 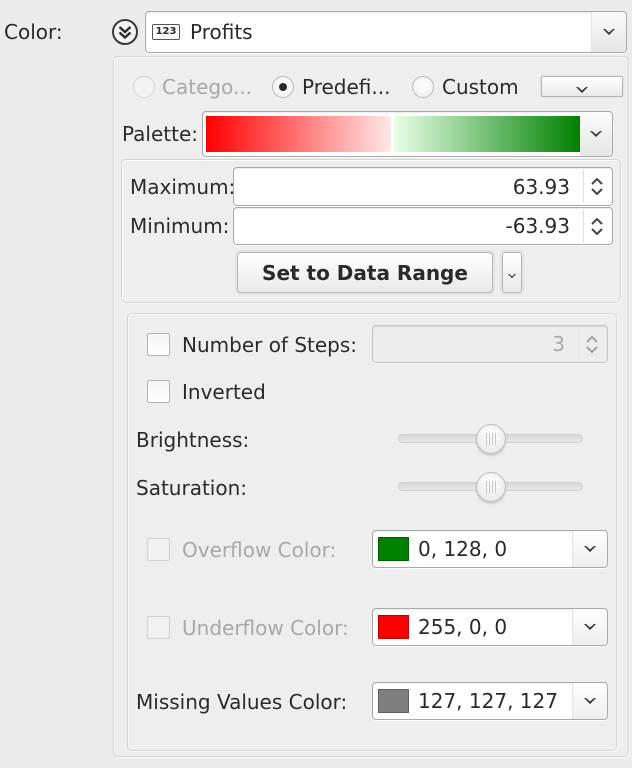 I want to click on overflow-color-swatch, so click(x=393, y=549).